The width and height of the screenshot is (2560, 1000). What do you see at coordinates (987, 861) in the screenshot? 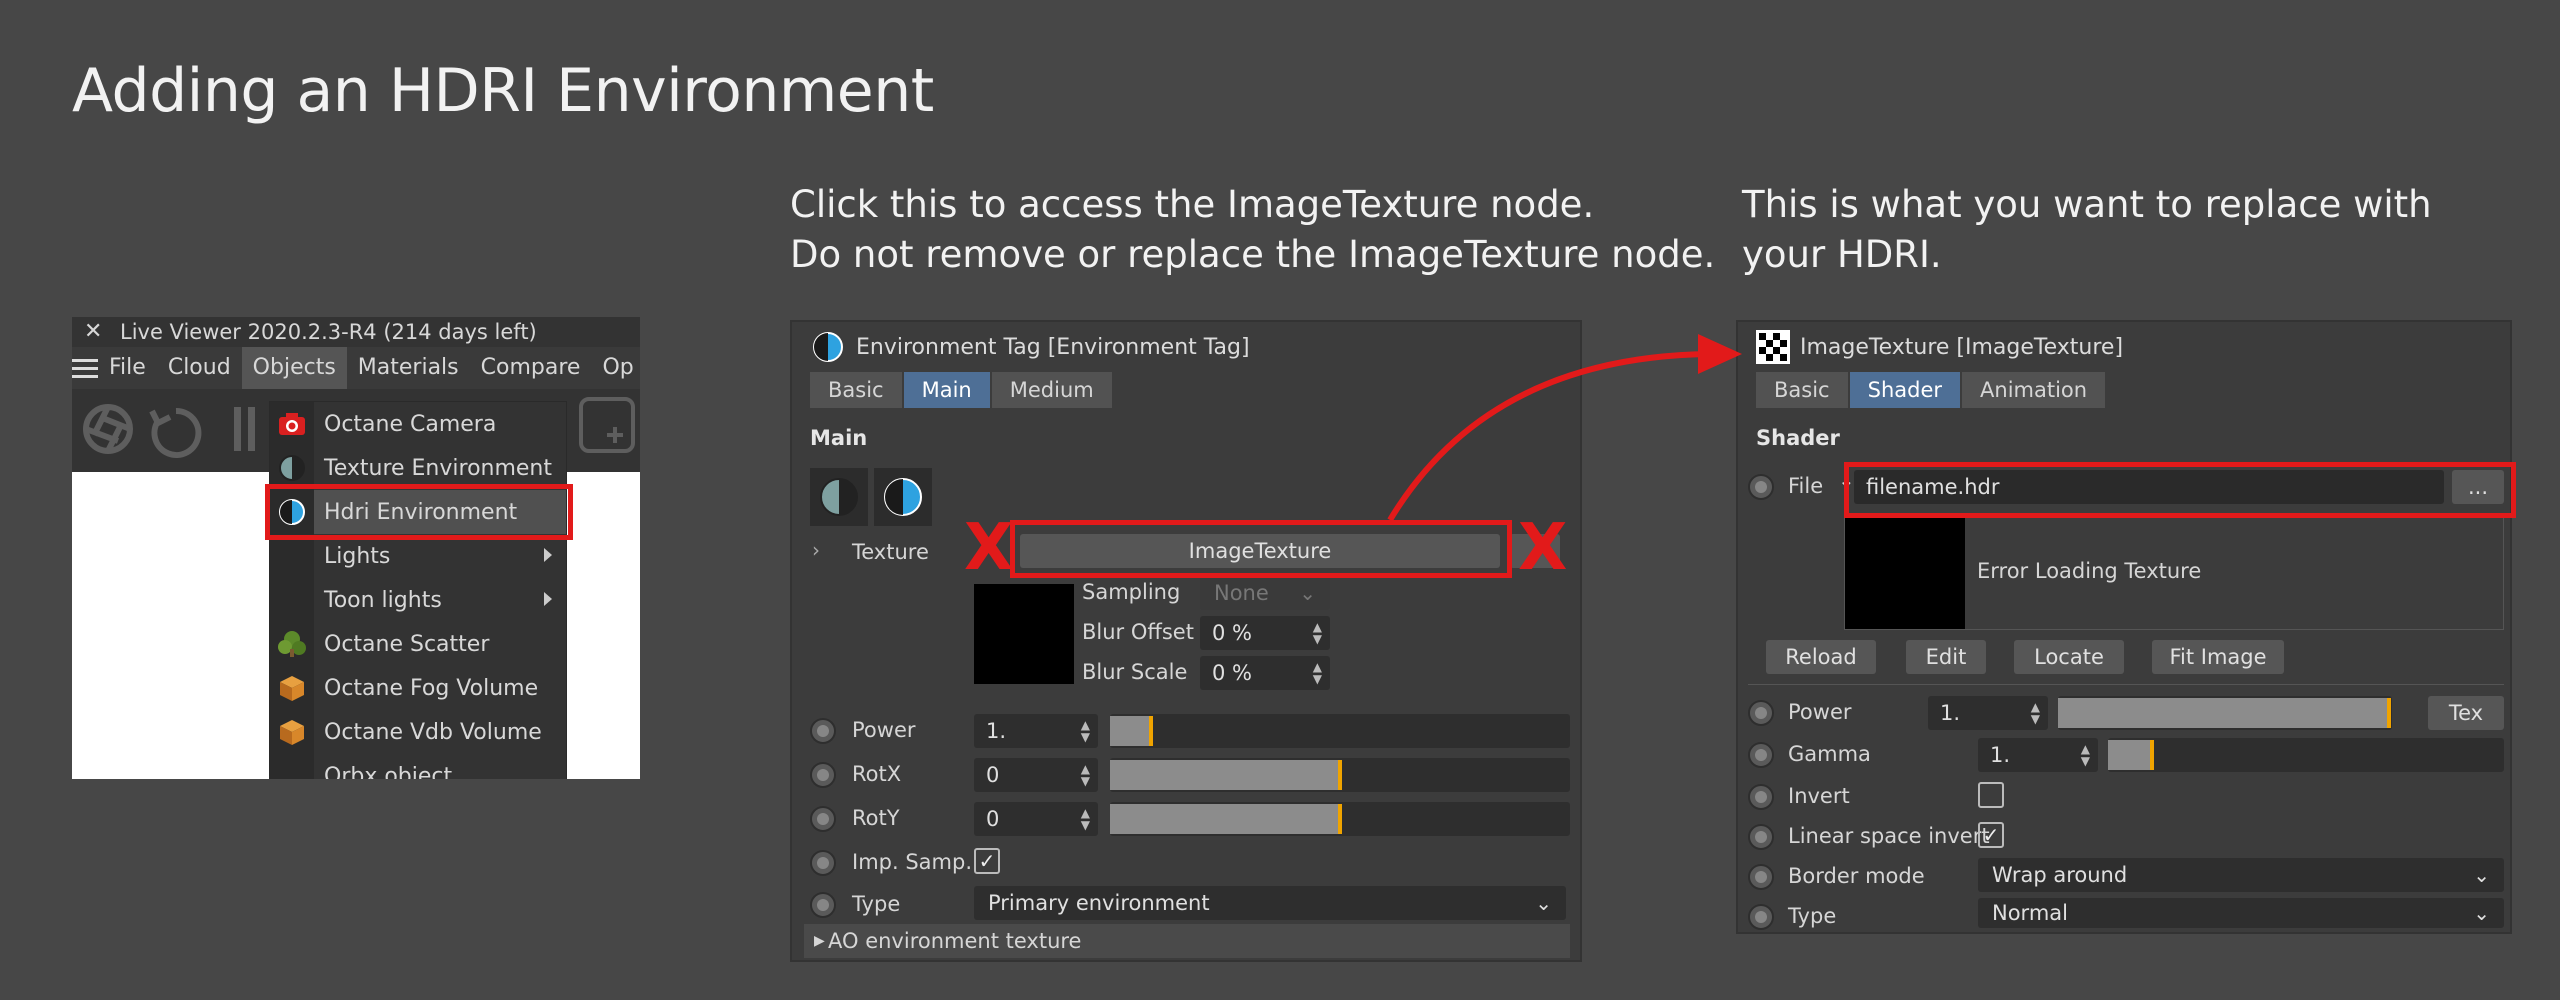
I see `imp-samp-checkbox: ✓` at bounding box center [987, 861].